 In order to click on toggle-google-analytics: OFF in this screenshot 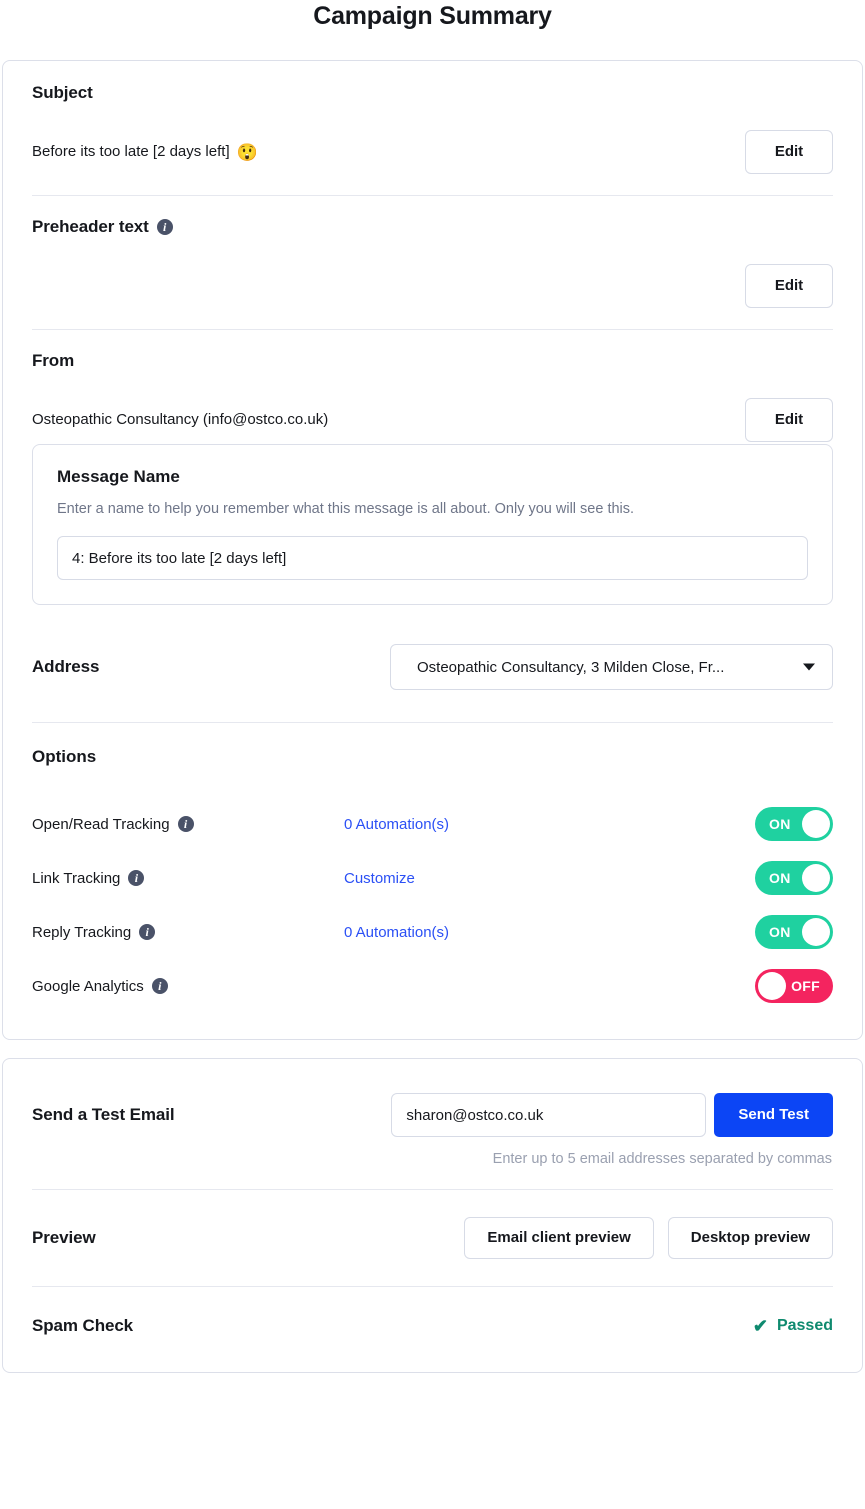, I will do `click(794, 986)`.